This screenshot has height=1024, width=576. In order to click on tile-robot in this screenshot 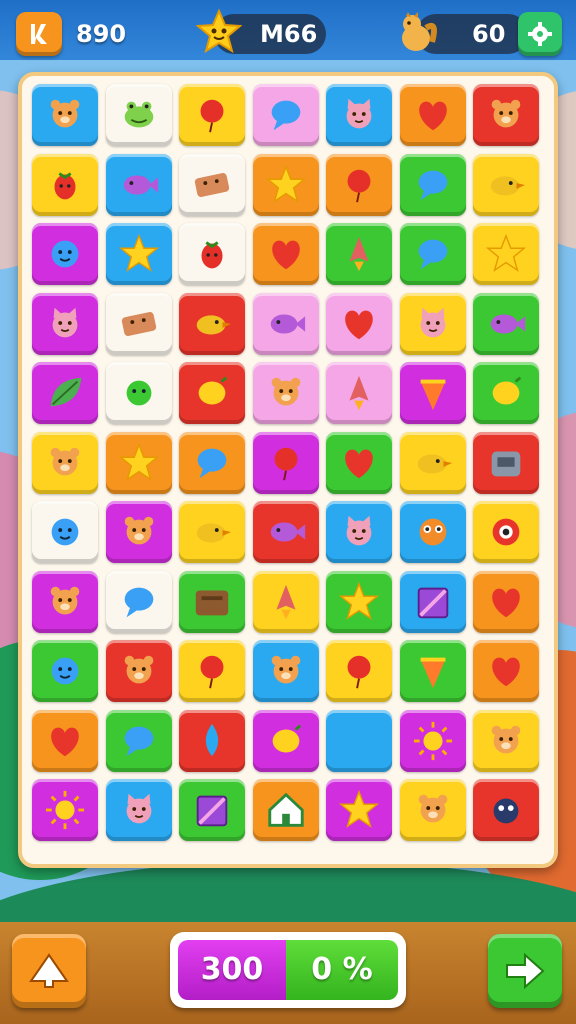, I will do `click(506, 462)`.